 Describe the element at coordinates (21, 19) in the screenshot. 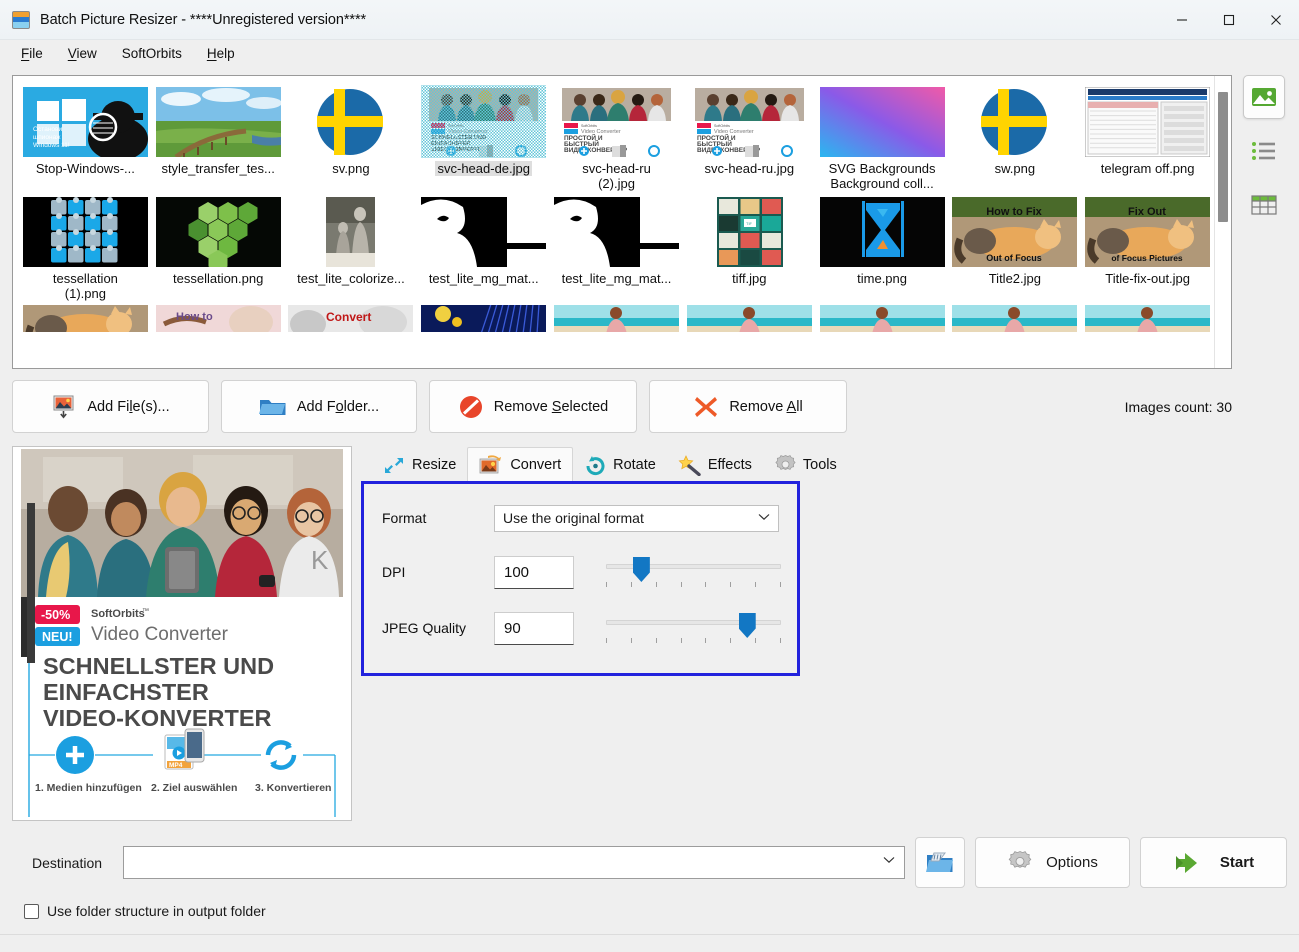

I see `app-image-icon` at that location.